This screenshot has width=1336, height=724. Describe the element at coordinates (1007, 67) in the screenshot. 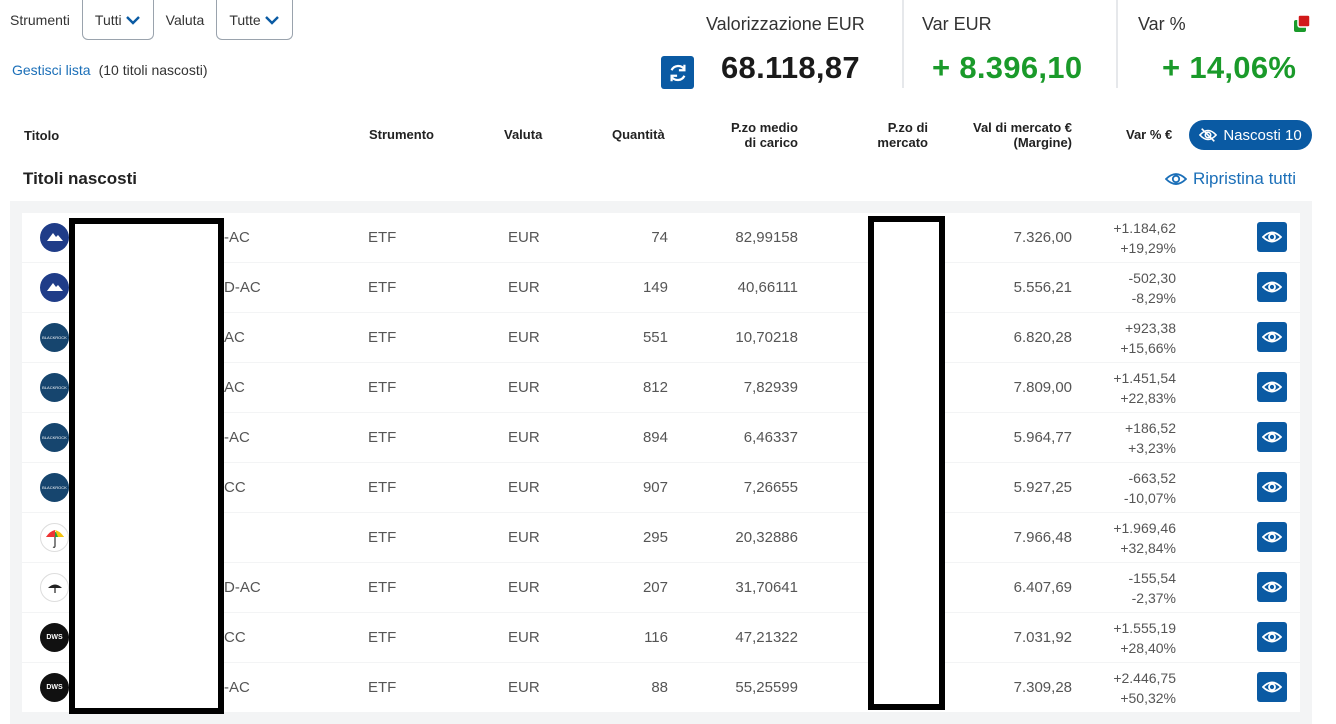

I see `var-eur-value: + 8.396,10` at that location.